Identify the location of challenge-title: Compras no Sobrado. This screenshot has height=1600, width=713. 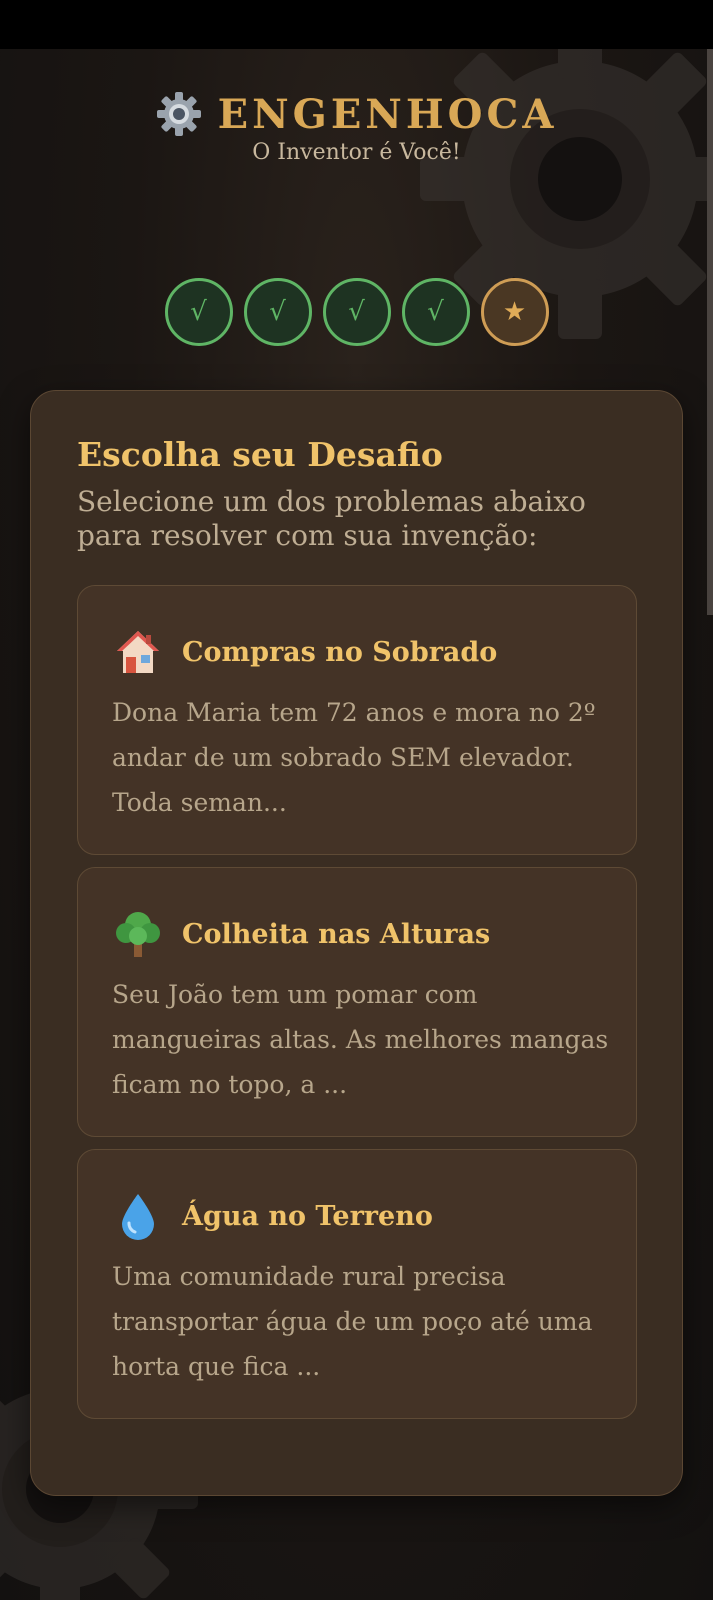
(340, 652).